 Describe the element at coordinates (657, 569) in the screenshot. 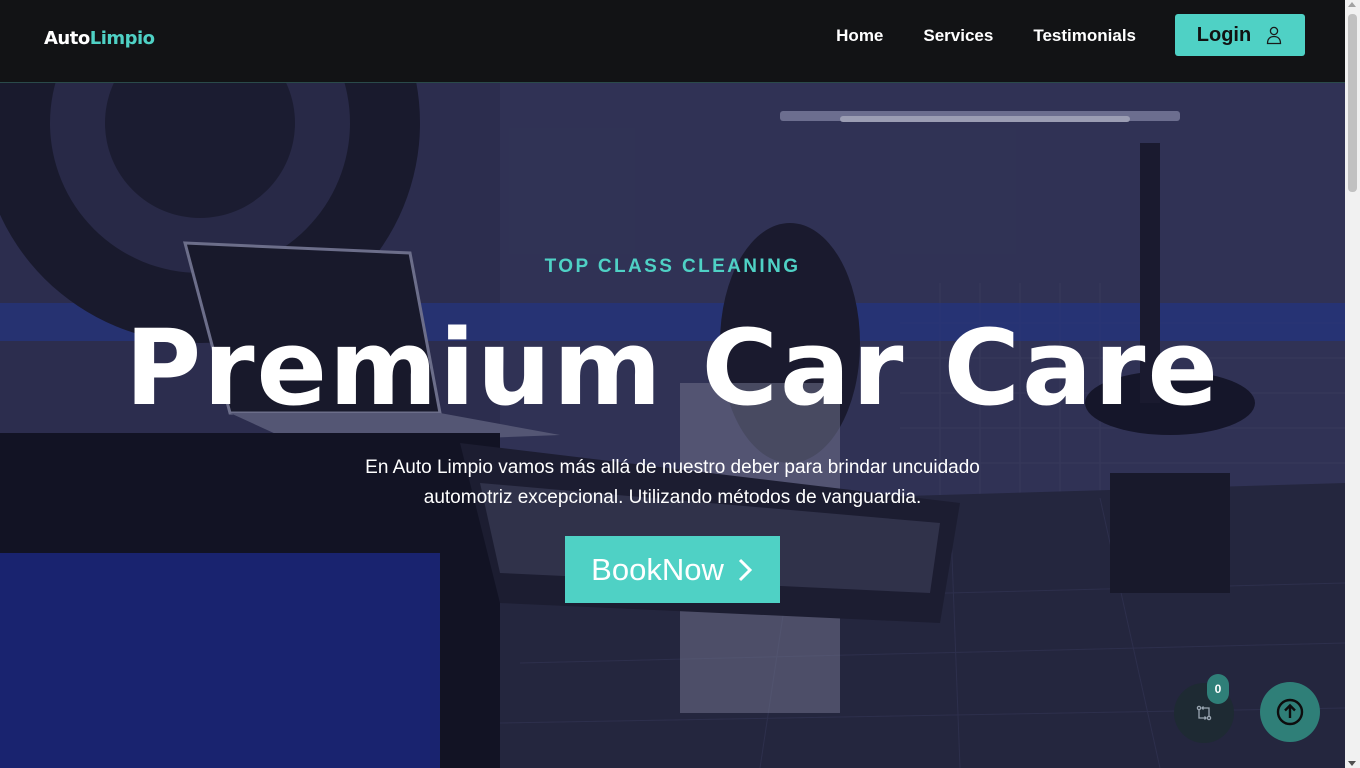

I see `book-now-label: BookNow` at that location.